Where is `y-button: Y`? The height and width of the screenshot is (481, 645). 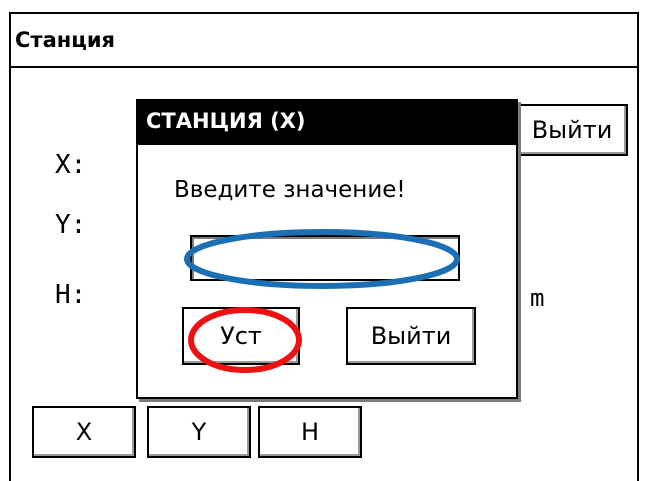 y-button: Y is located at coordinates (199, 432).